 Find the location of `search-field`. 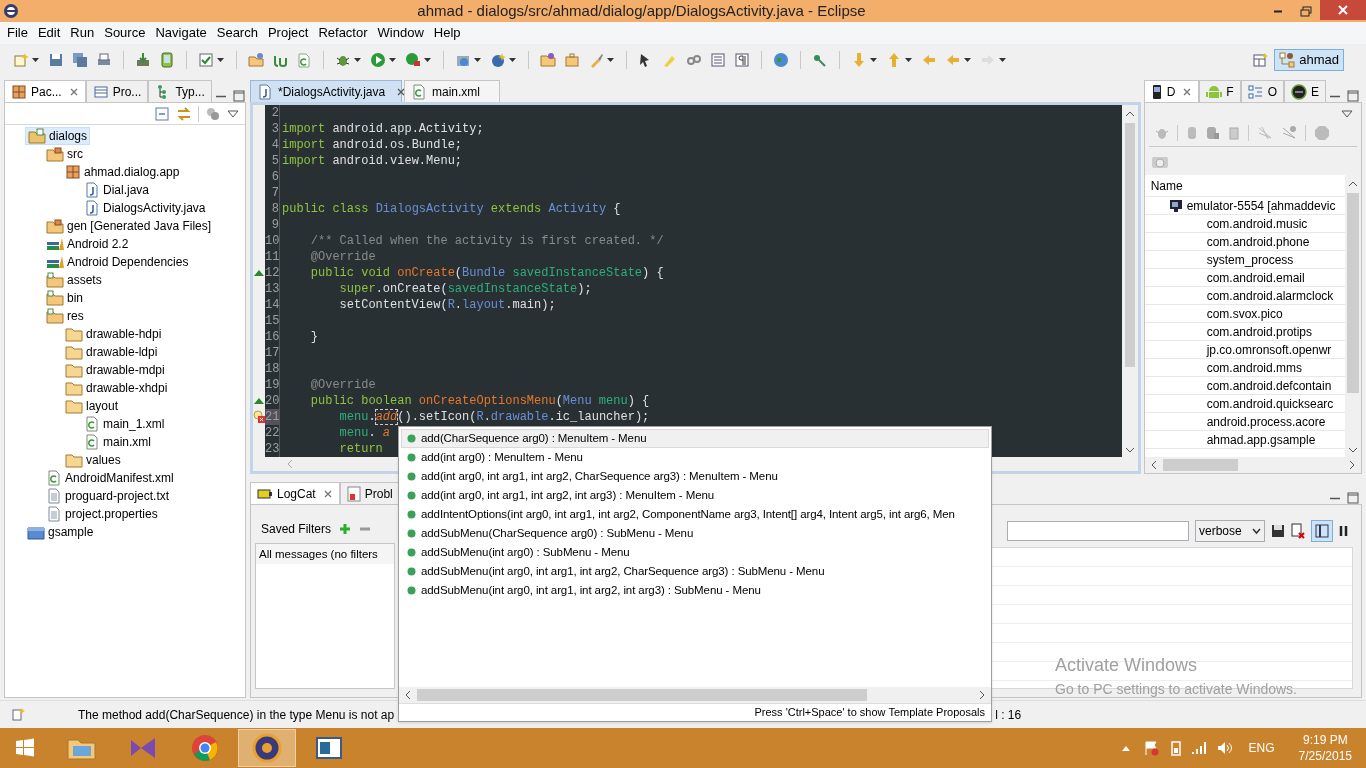

search-field is located at coordinates (1098, 531).